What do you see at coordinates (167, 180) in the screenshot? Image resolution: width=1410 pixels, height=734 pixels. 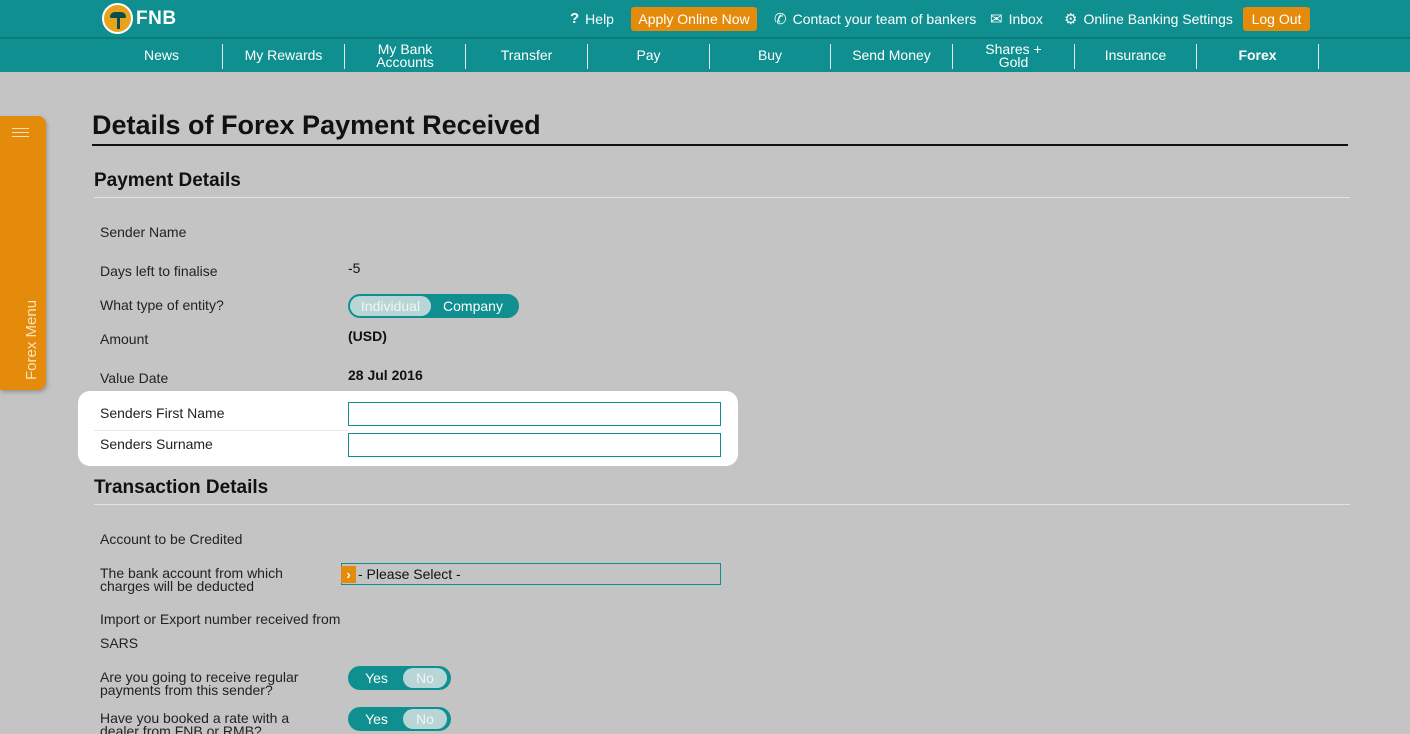 I see `payment-details-heading: Payment Details` at bounding box center [167, 180].